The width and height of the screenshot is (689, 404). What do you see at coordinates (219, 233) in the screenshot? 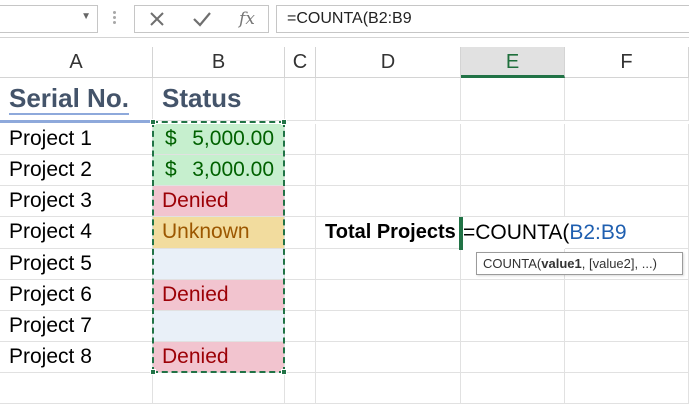
I see `status-cell: Unknown` at bounding box center [219, 233].